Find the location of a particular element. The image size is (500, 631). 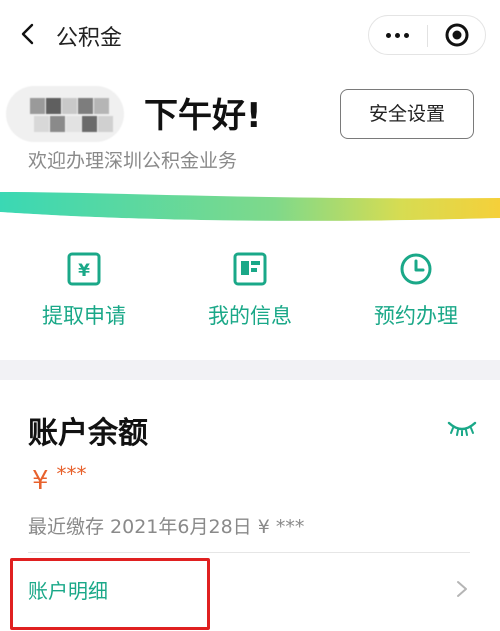

currency-symbol: ¥ is located at coordinates (40, 481).